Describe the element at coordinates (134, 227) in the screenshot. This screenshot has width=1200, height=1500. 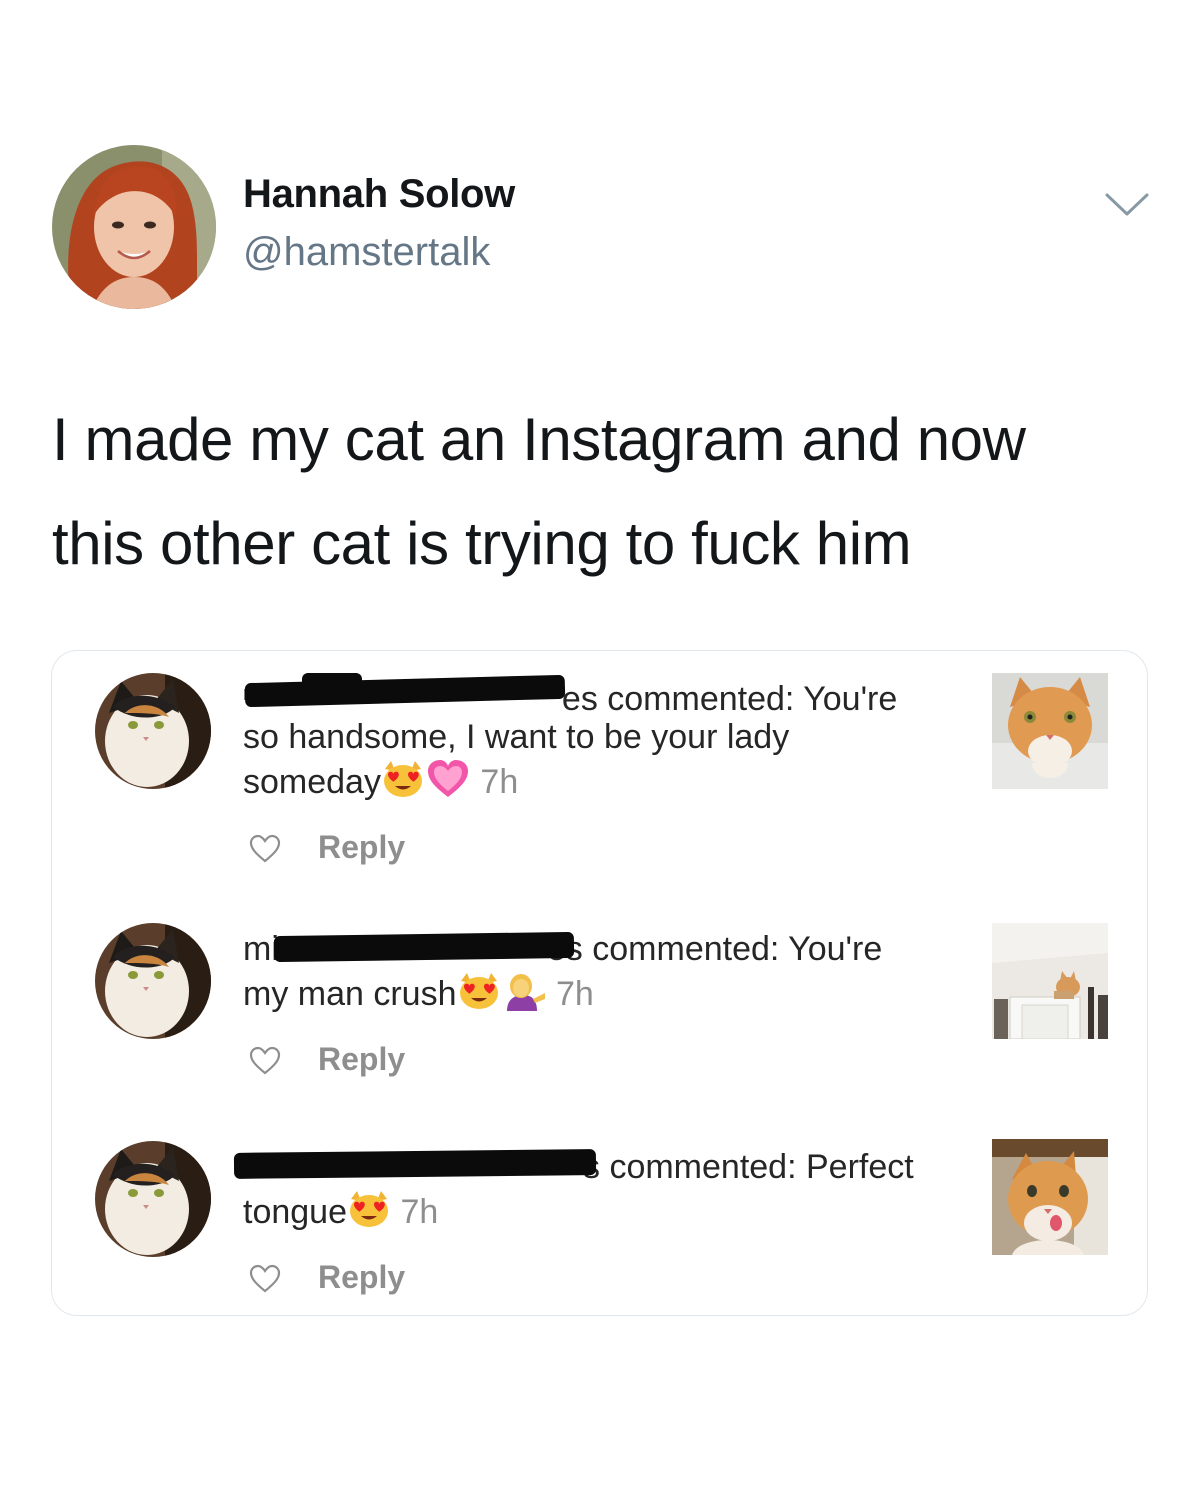
I see `author-avatar` at that location.